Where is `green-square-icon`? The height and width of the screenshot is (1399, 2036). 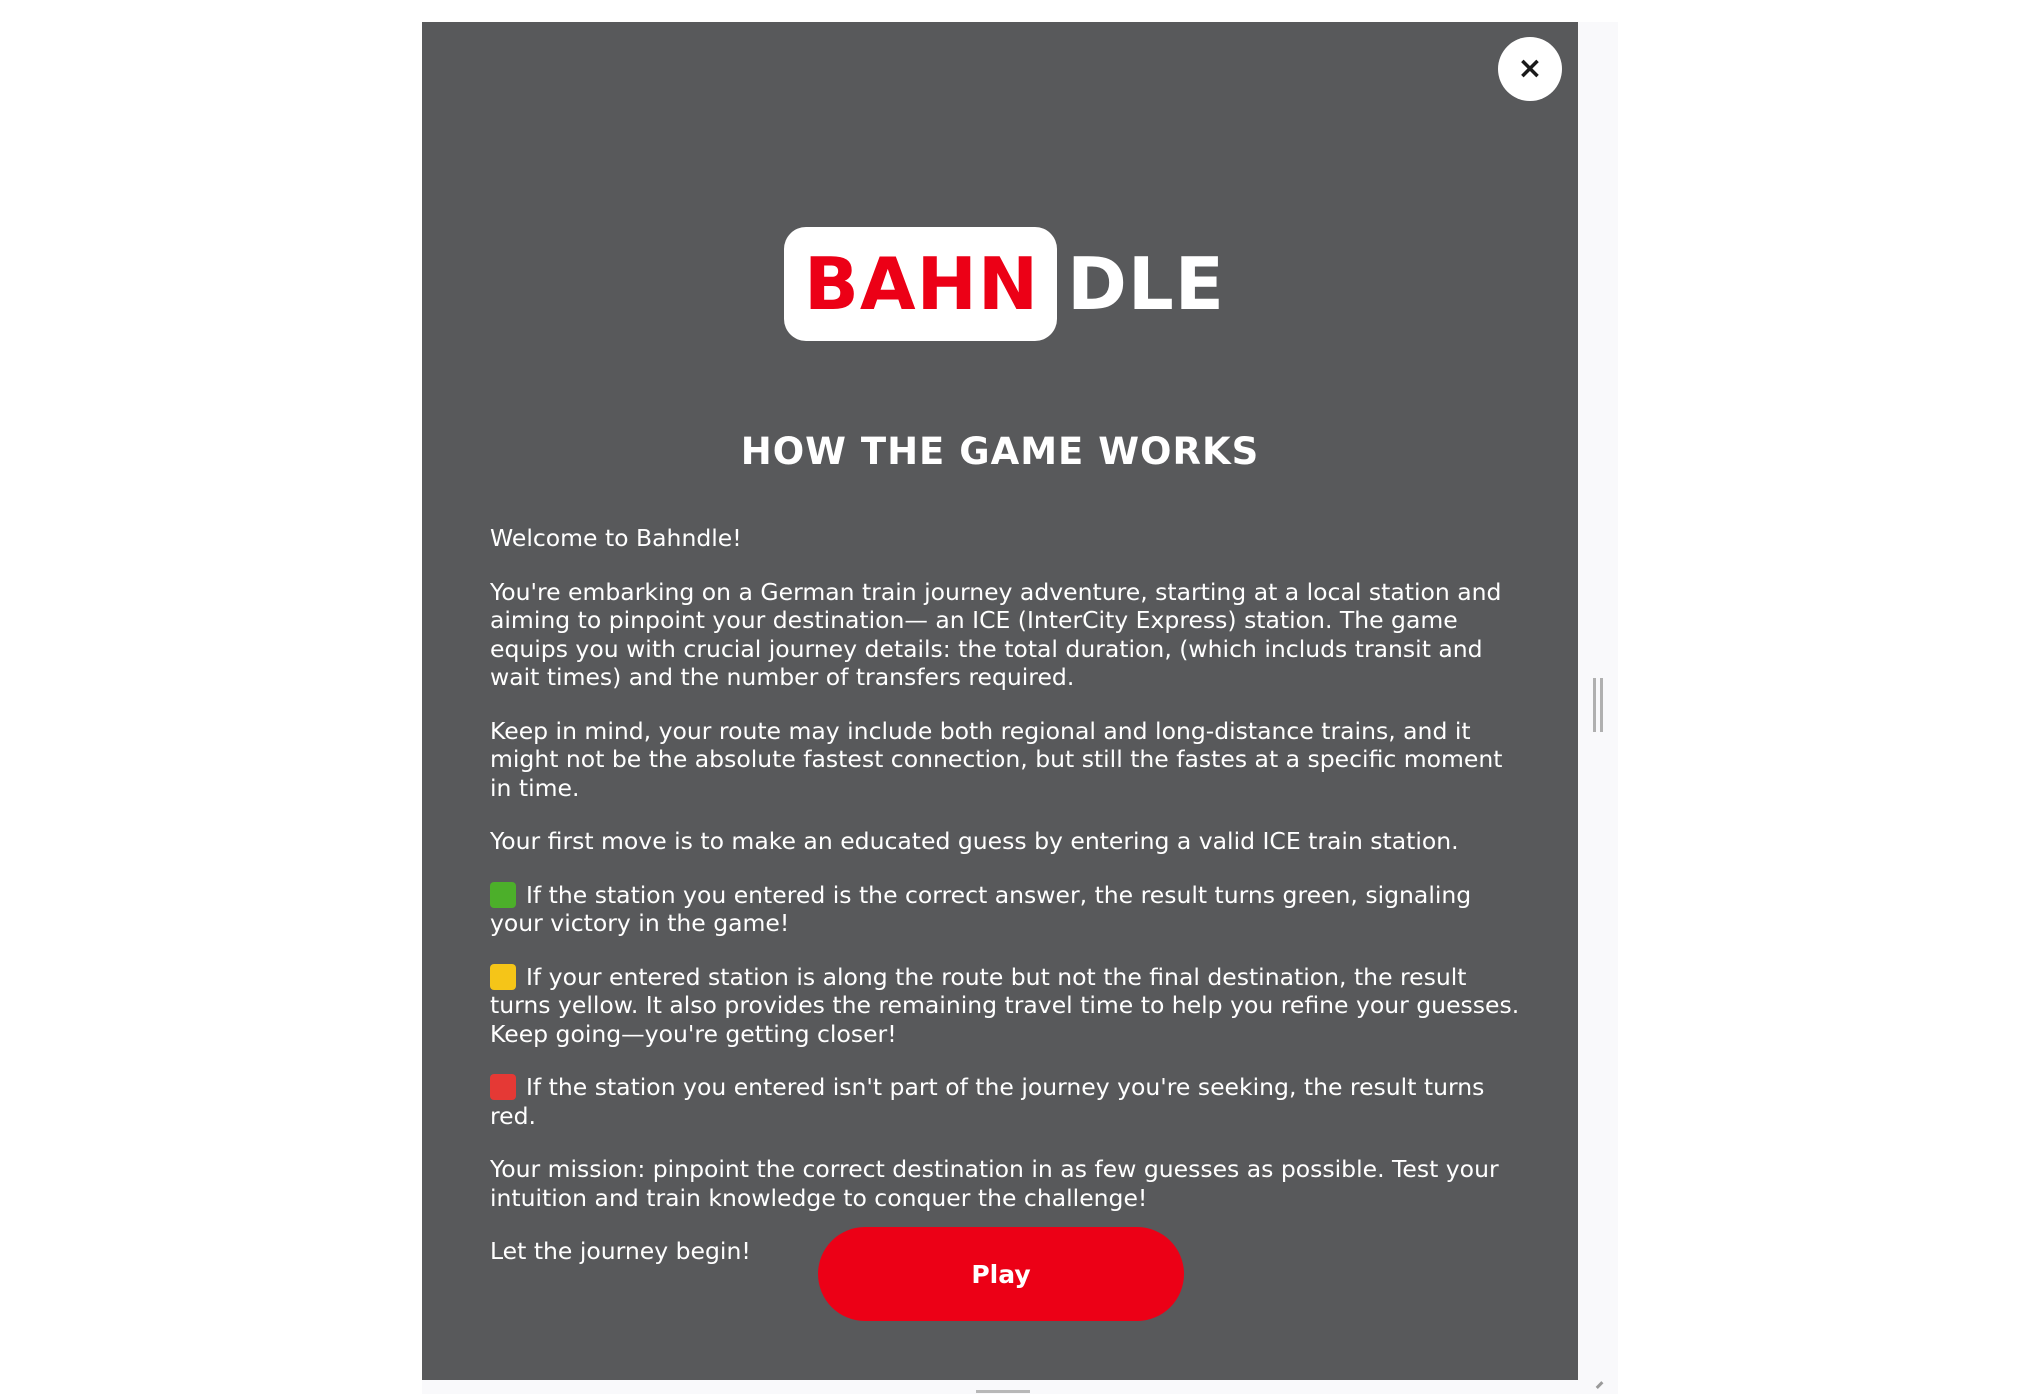
green-square-icon is located at coordinates (503, 894).